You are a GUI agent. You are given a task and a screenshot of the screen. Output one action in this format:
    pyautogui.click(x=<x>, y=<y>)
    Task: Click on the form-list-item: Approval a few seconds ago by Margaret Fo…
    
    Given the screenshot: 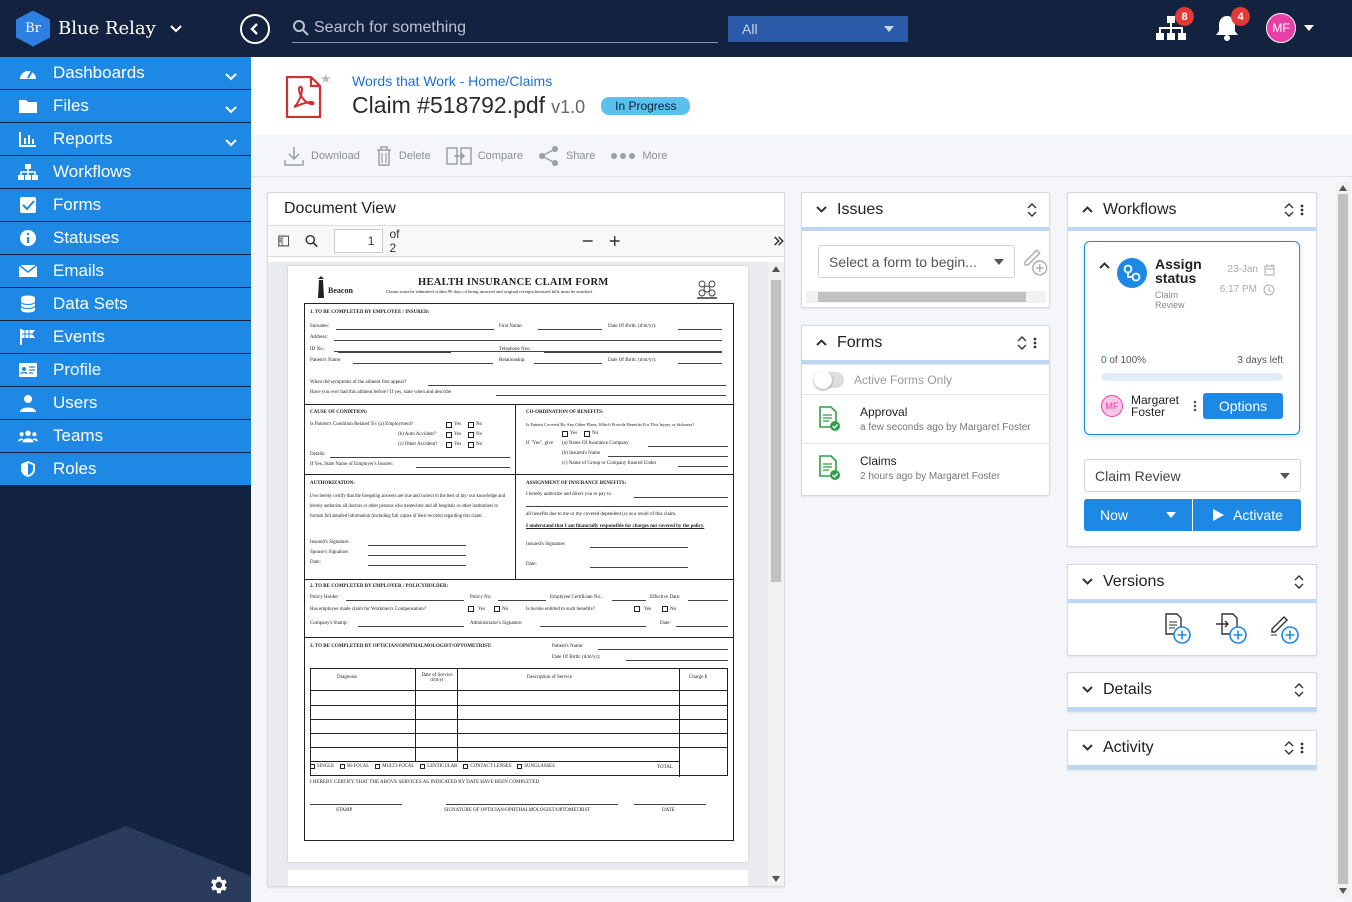 What is the action you would take?
    pyautogui.click(x=925, y=418)
    